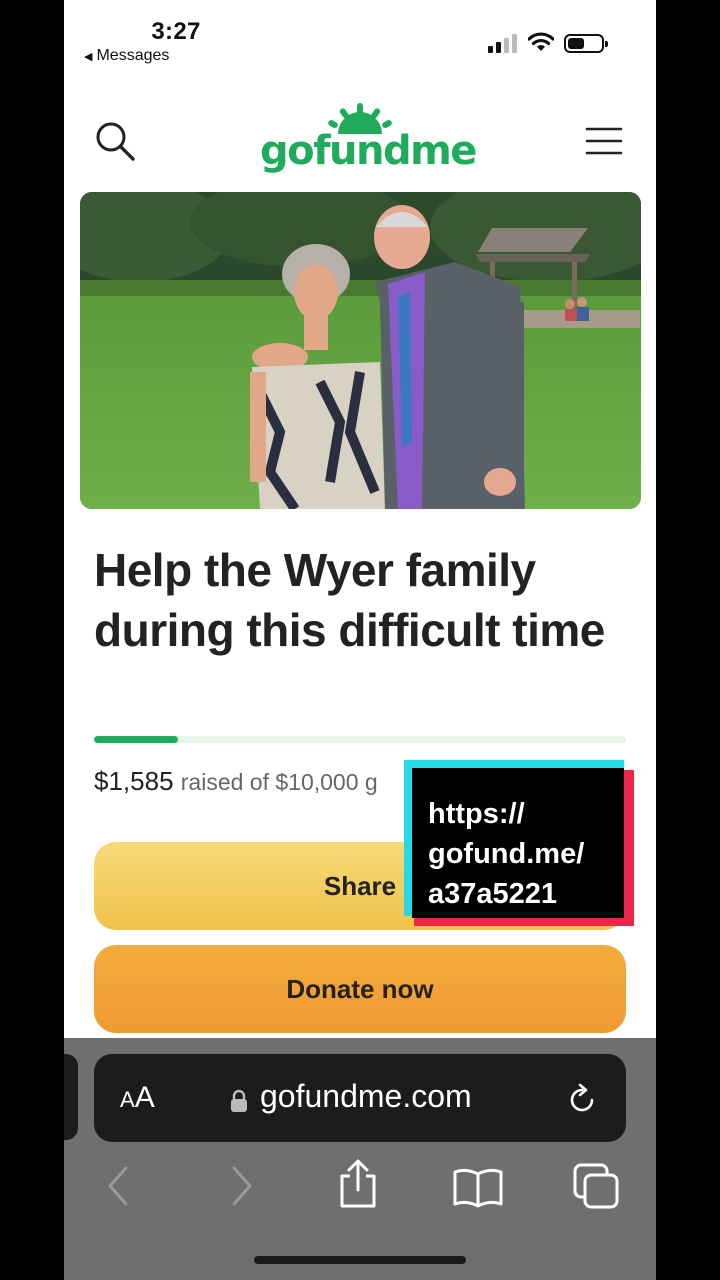 Image resolution: width=720 pixels, height=1280 pixels. I want to click on bookmarks-icon, so click(478, 1187).